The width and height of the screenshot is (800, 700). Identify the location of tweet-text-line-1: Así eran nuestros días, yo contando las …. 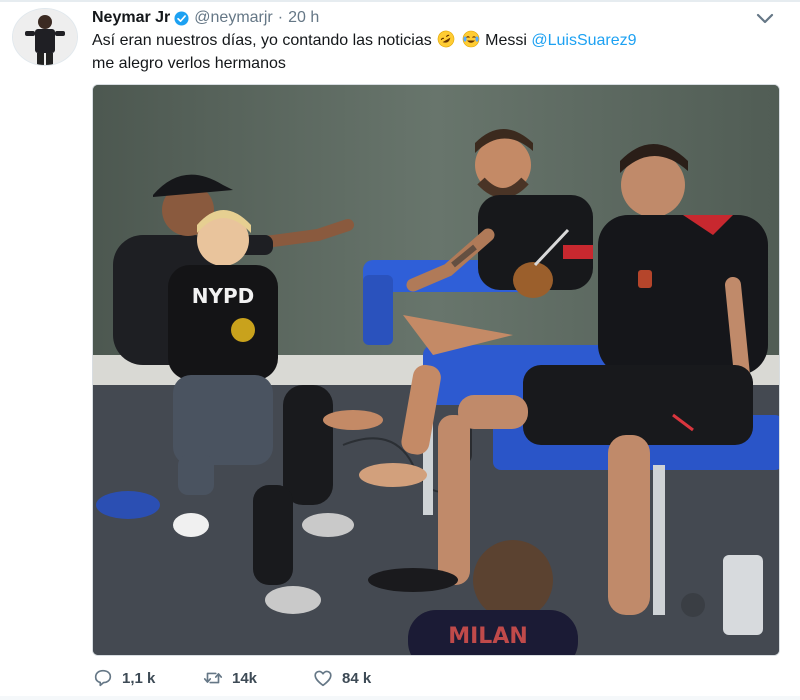
(437, 40).